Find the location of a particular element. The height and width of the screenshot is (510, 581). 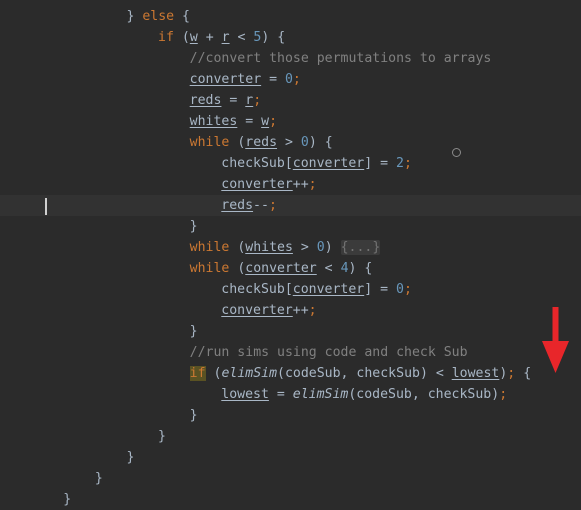

code-token-punct: (codeSub, checkSub) is located at coordinates (424, 394).